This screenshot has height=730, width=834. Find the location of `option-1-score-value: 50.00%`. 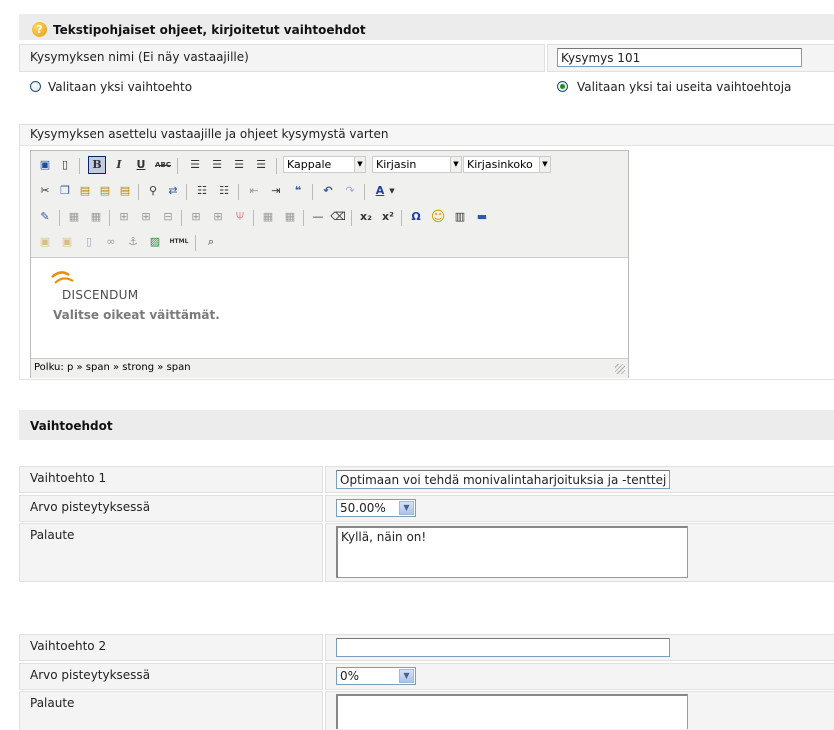

option-1-score-value: 50.00% is located at coordinates (363, 508).